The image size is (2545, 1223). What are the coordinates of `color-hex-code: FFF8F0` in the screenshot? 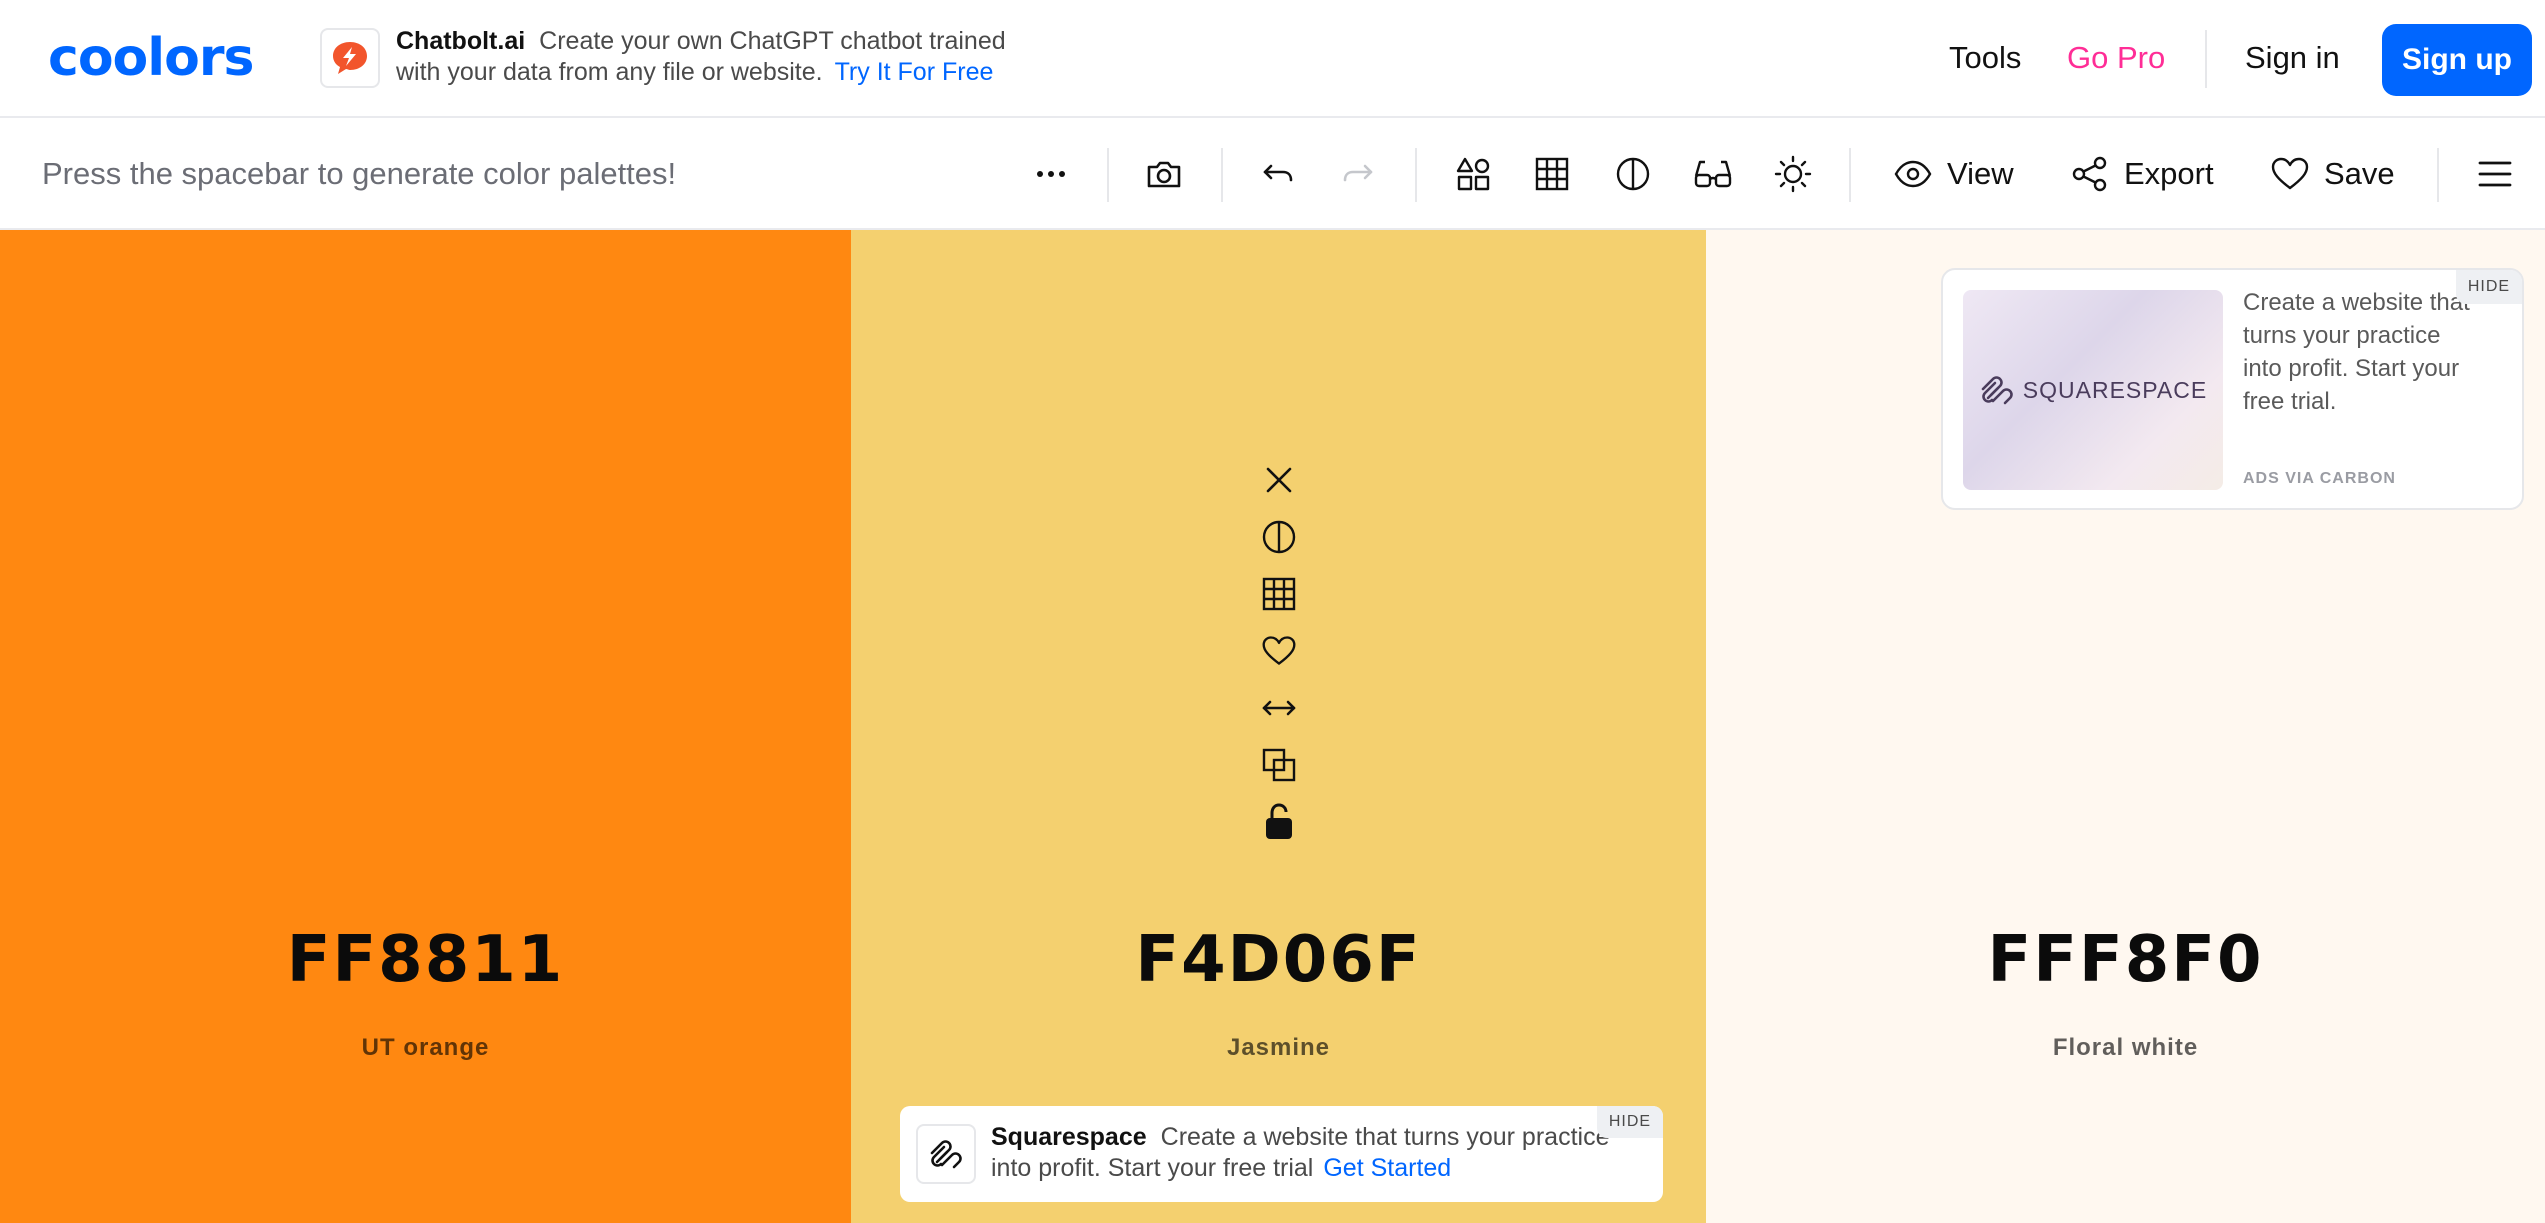 It's located at (2125, 960).